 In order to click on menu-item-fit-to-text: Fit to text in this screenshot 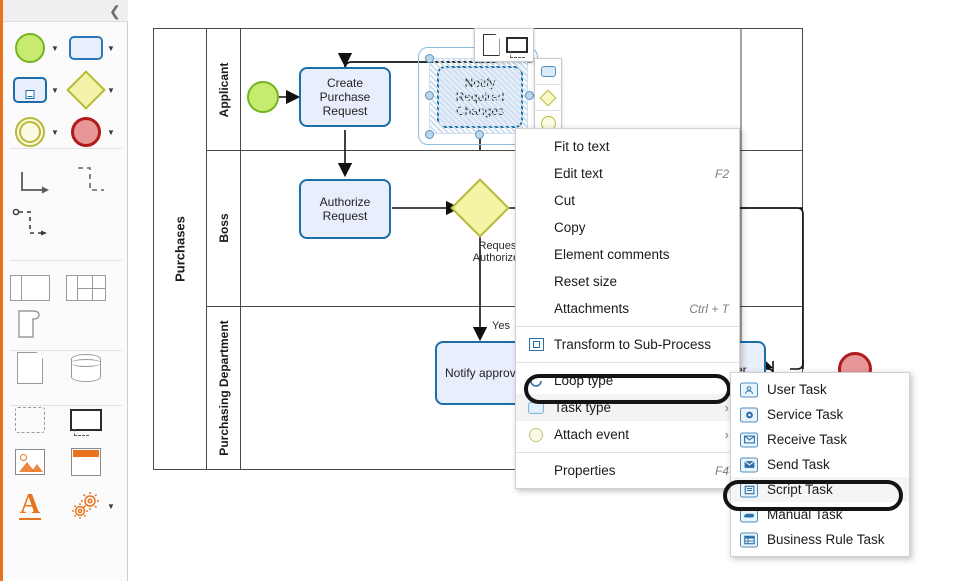, I will do `click(627, 146)`.